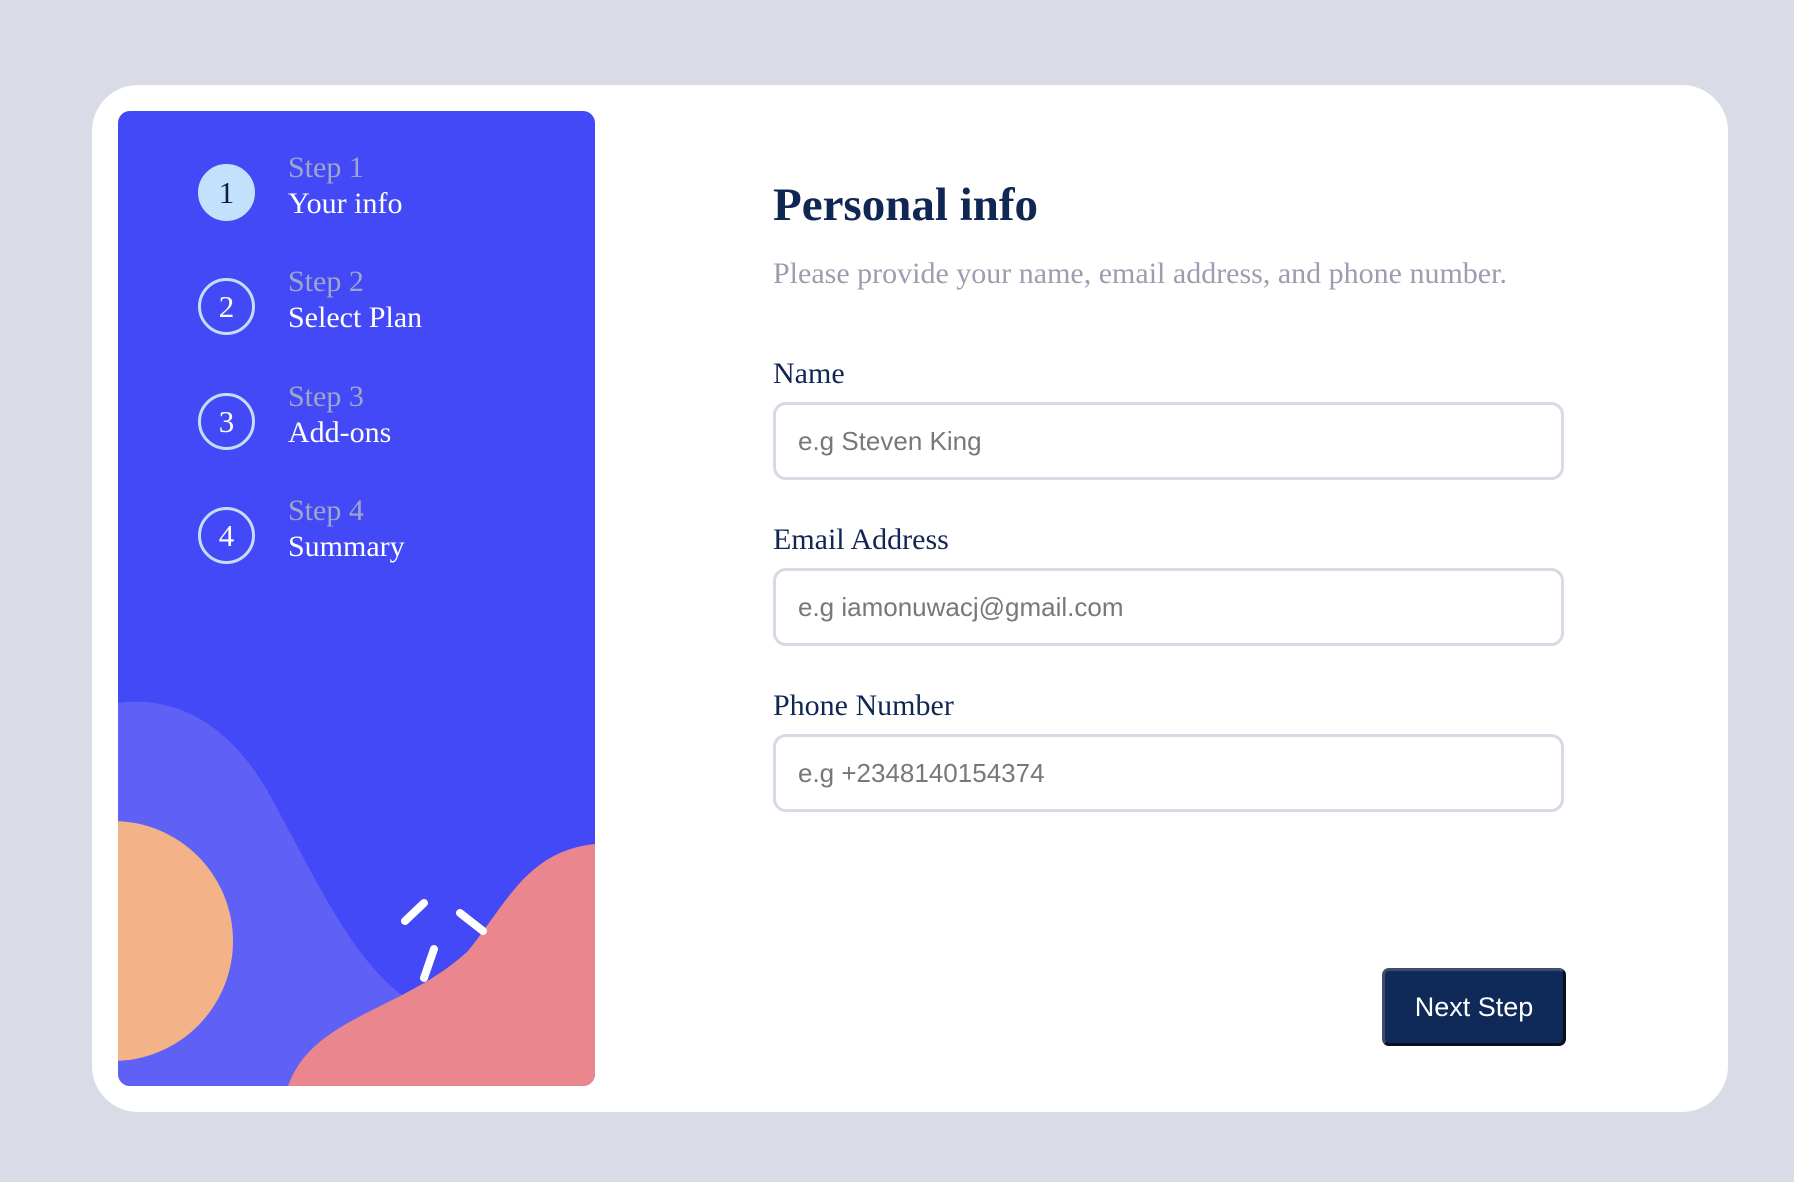 This screenshot has height=1182, width=1794. I want to click on step-number-3: 3, so click(226, 421).